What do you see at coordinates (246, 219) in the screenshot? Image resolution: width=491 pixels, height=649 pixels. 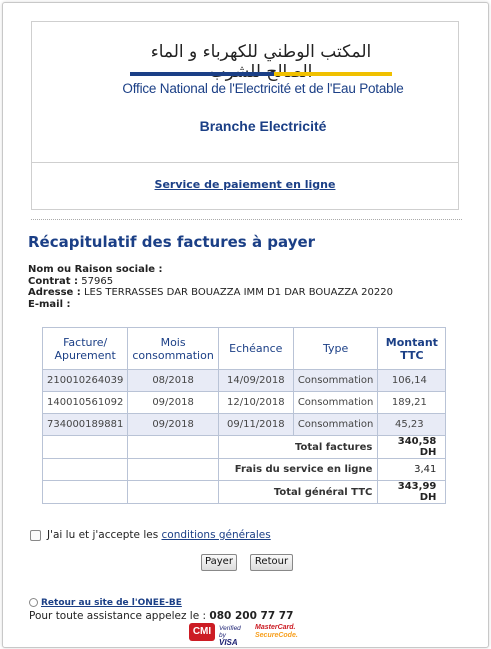 I see `divider` at bounding box center [246, 219].